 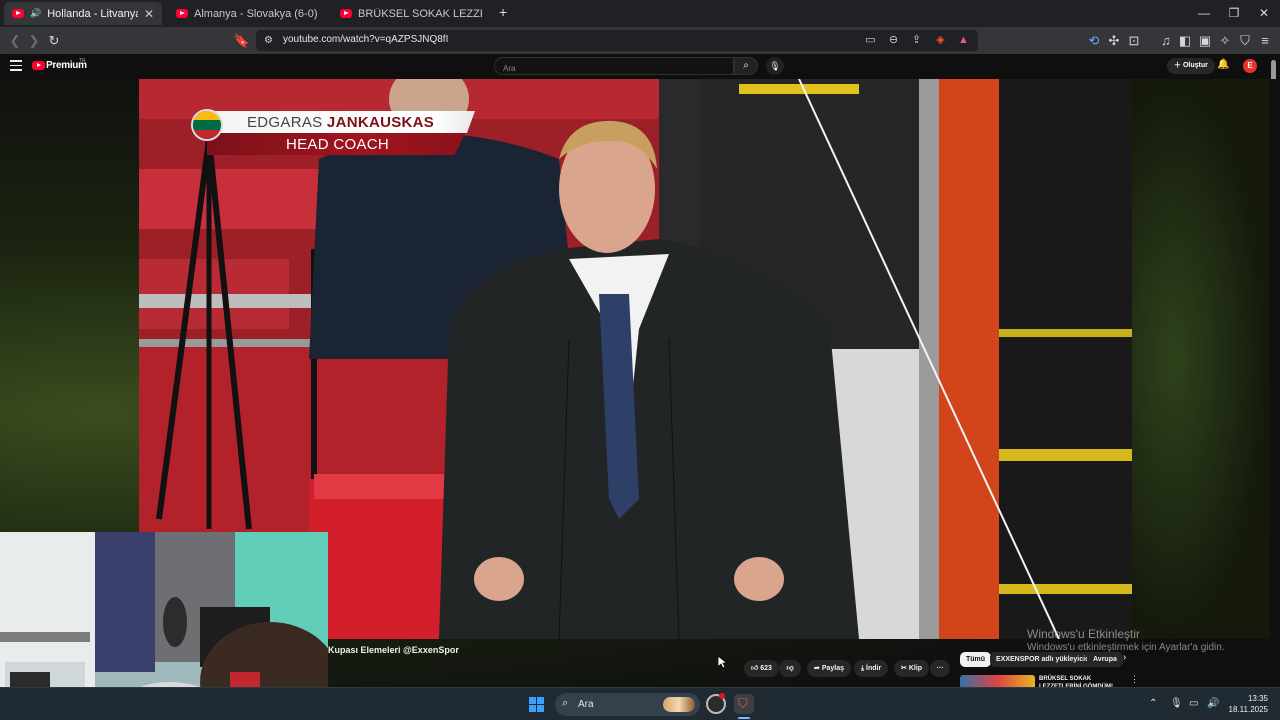 What do you see at coordinates (1201, 359) in the screenshot?
I see `ambient-background-right` at bounding box center [1201, 359].